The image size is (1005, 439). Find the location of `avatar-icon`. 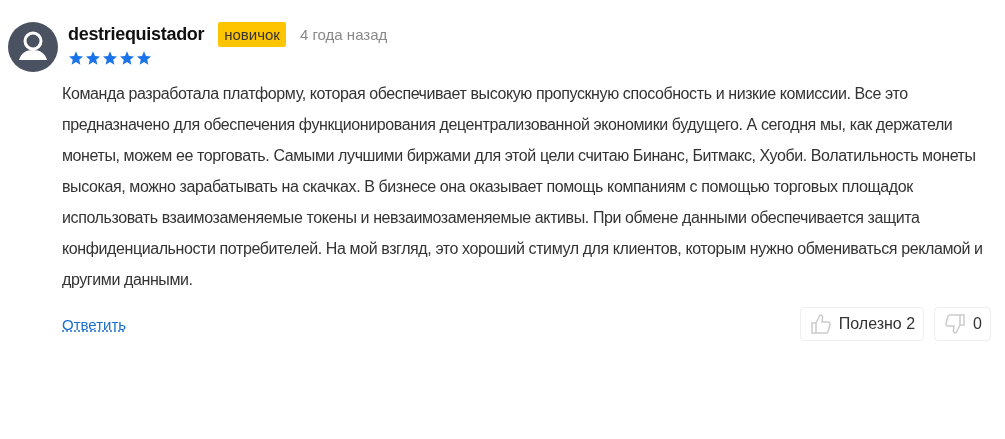

avatar-icon is located at coordinates (33, 47).